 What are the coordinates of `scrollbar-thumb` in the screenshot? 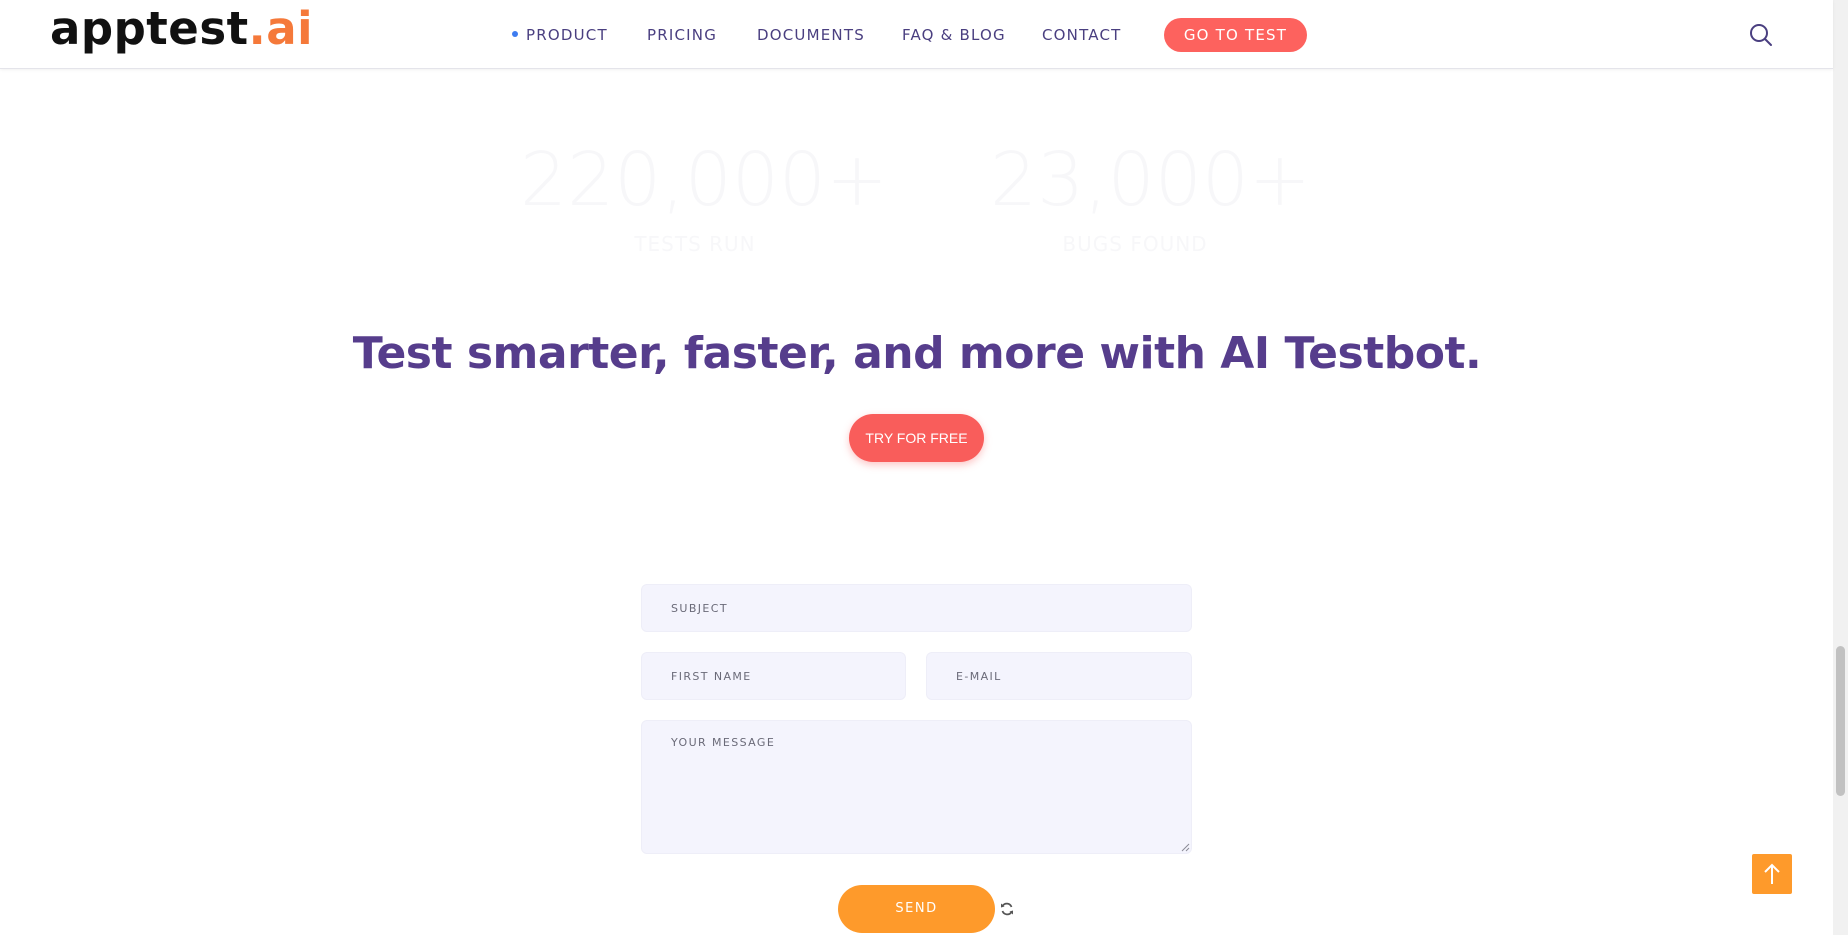 It's located at (1840, 721).